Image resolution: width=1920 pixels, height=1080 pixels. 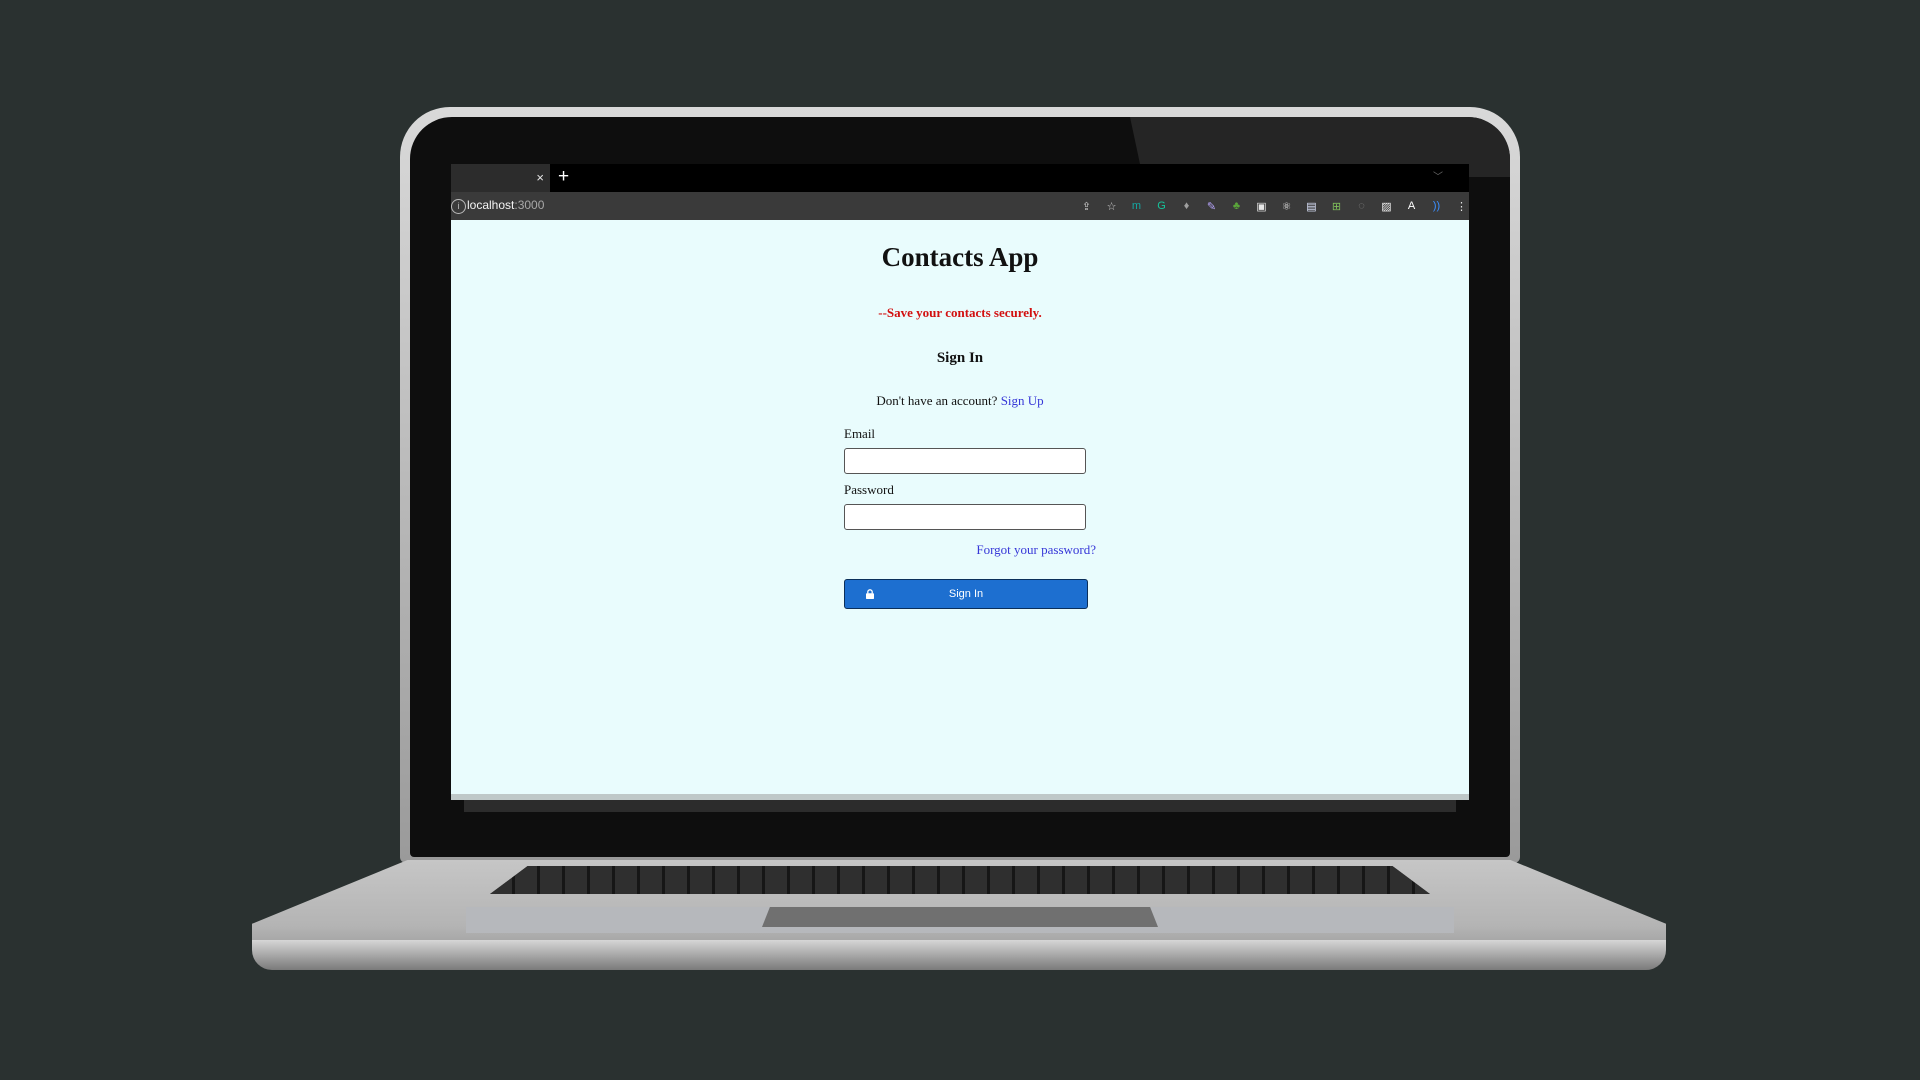 I want to click on bookmark-star-icon: ☆, so click(x=1111, y=206).